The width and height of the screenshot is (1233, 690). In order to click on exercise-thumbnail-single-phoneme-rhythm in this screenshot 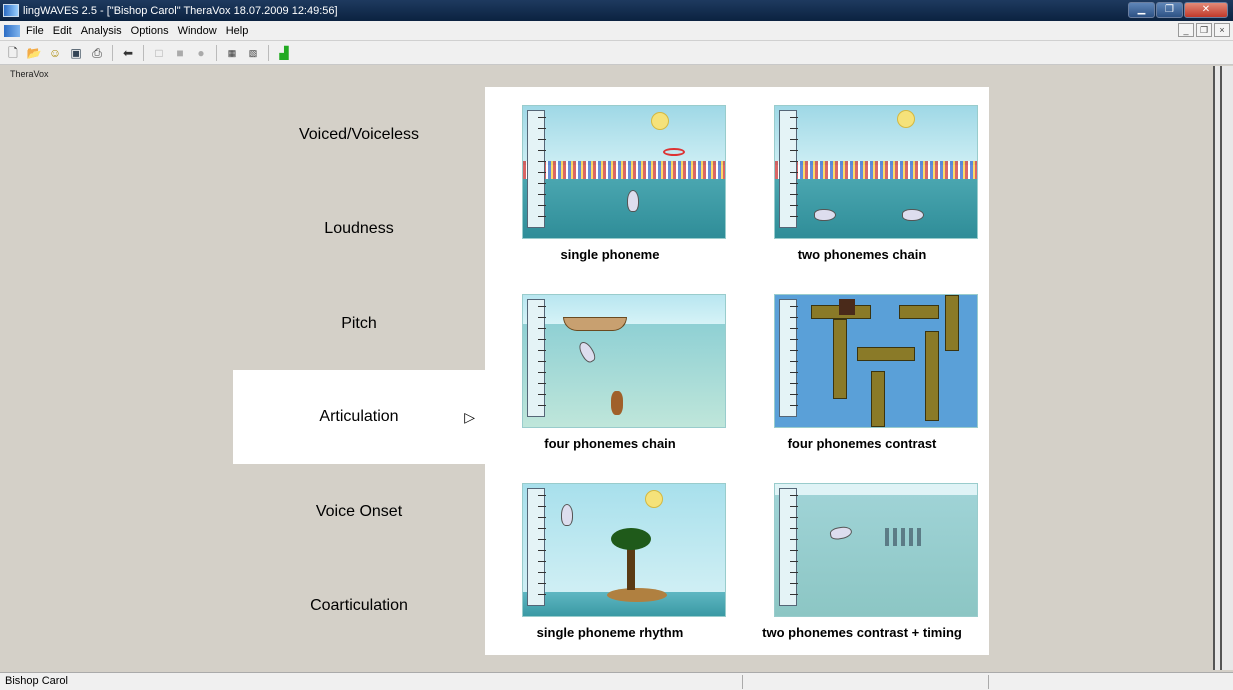, I will do `click(624, 550)`.